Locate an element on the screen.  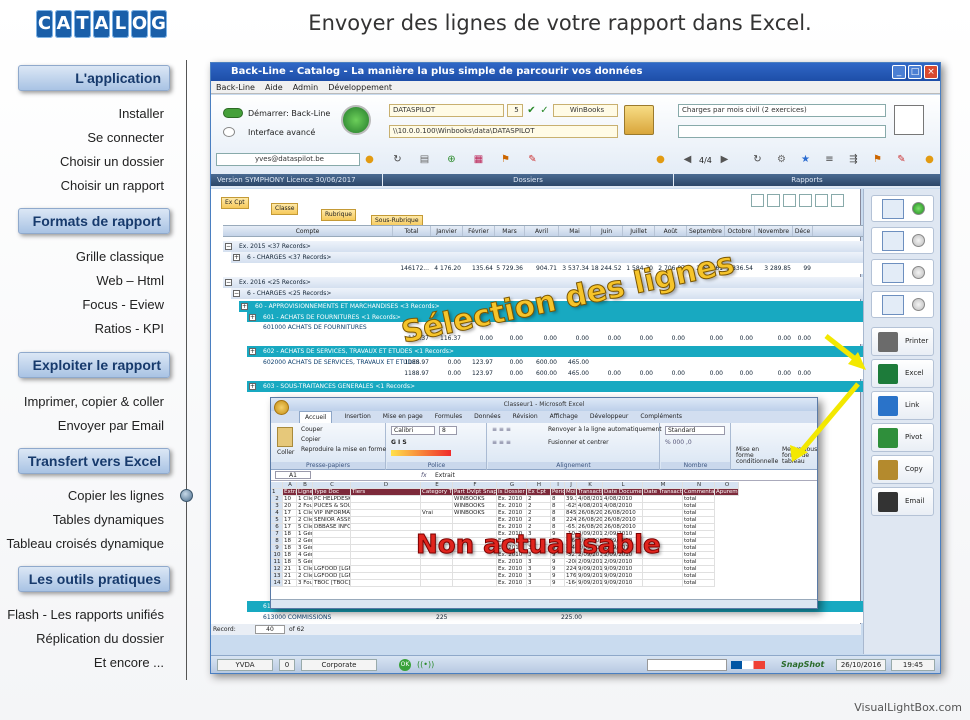
cell: 845.49 is located at coordinates (571, 513).